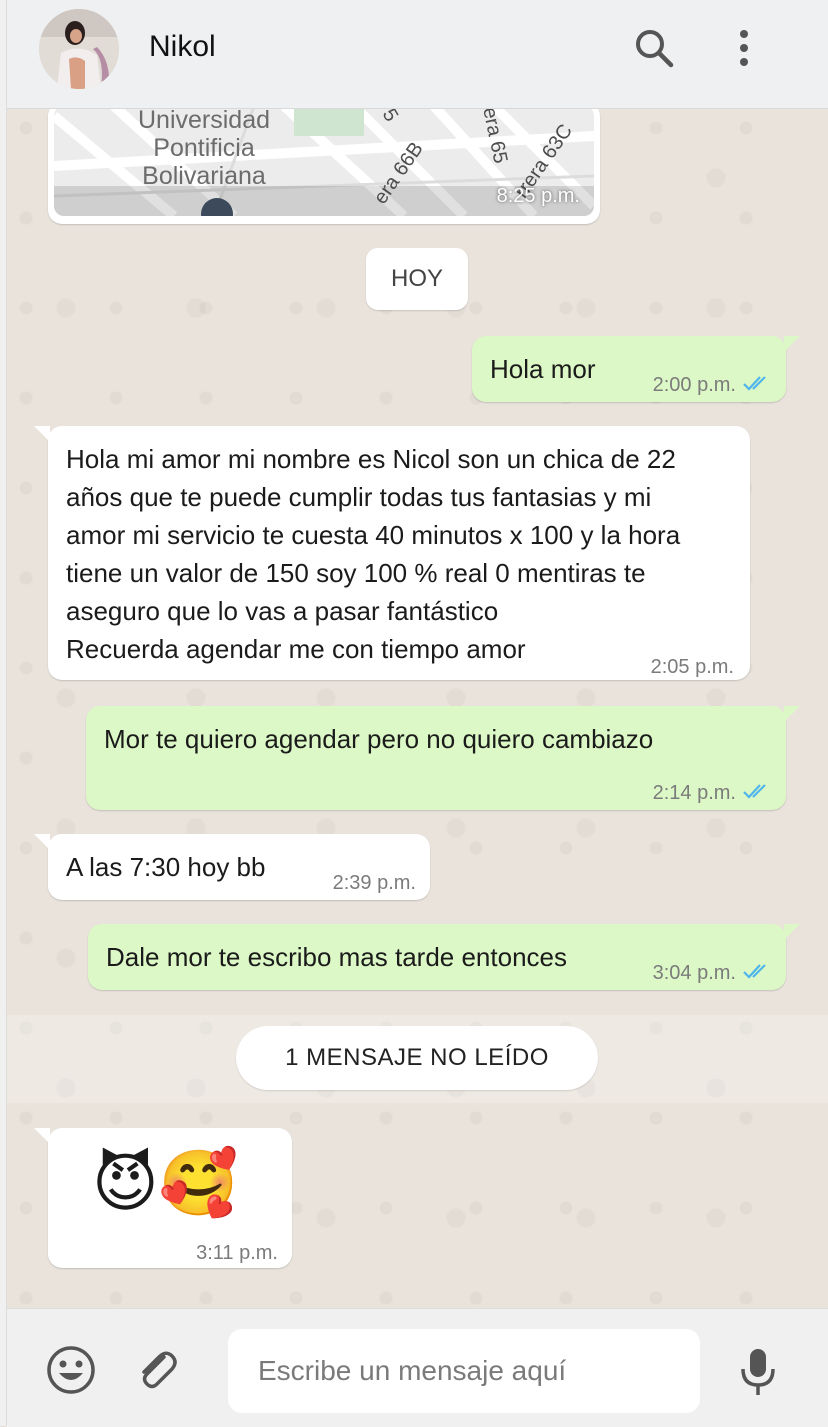  What do you see at coordinates (758, 1374) in the screenshot?
I see `mic-icon` at bounding box center [758, 1374].